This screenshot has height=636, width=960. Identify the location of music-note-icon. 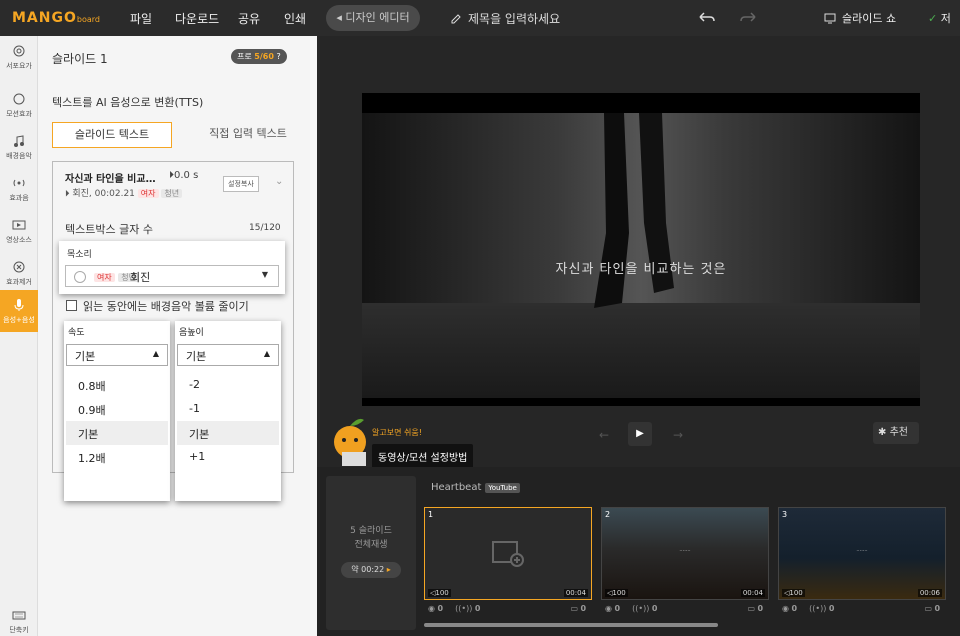
(19, 141).